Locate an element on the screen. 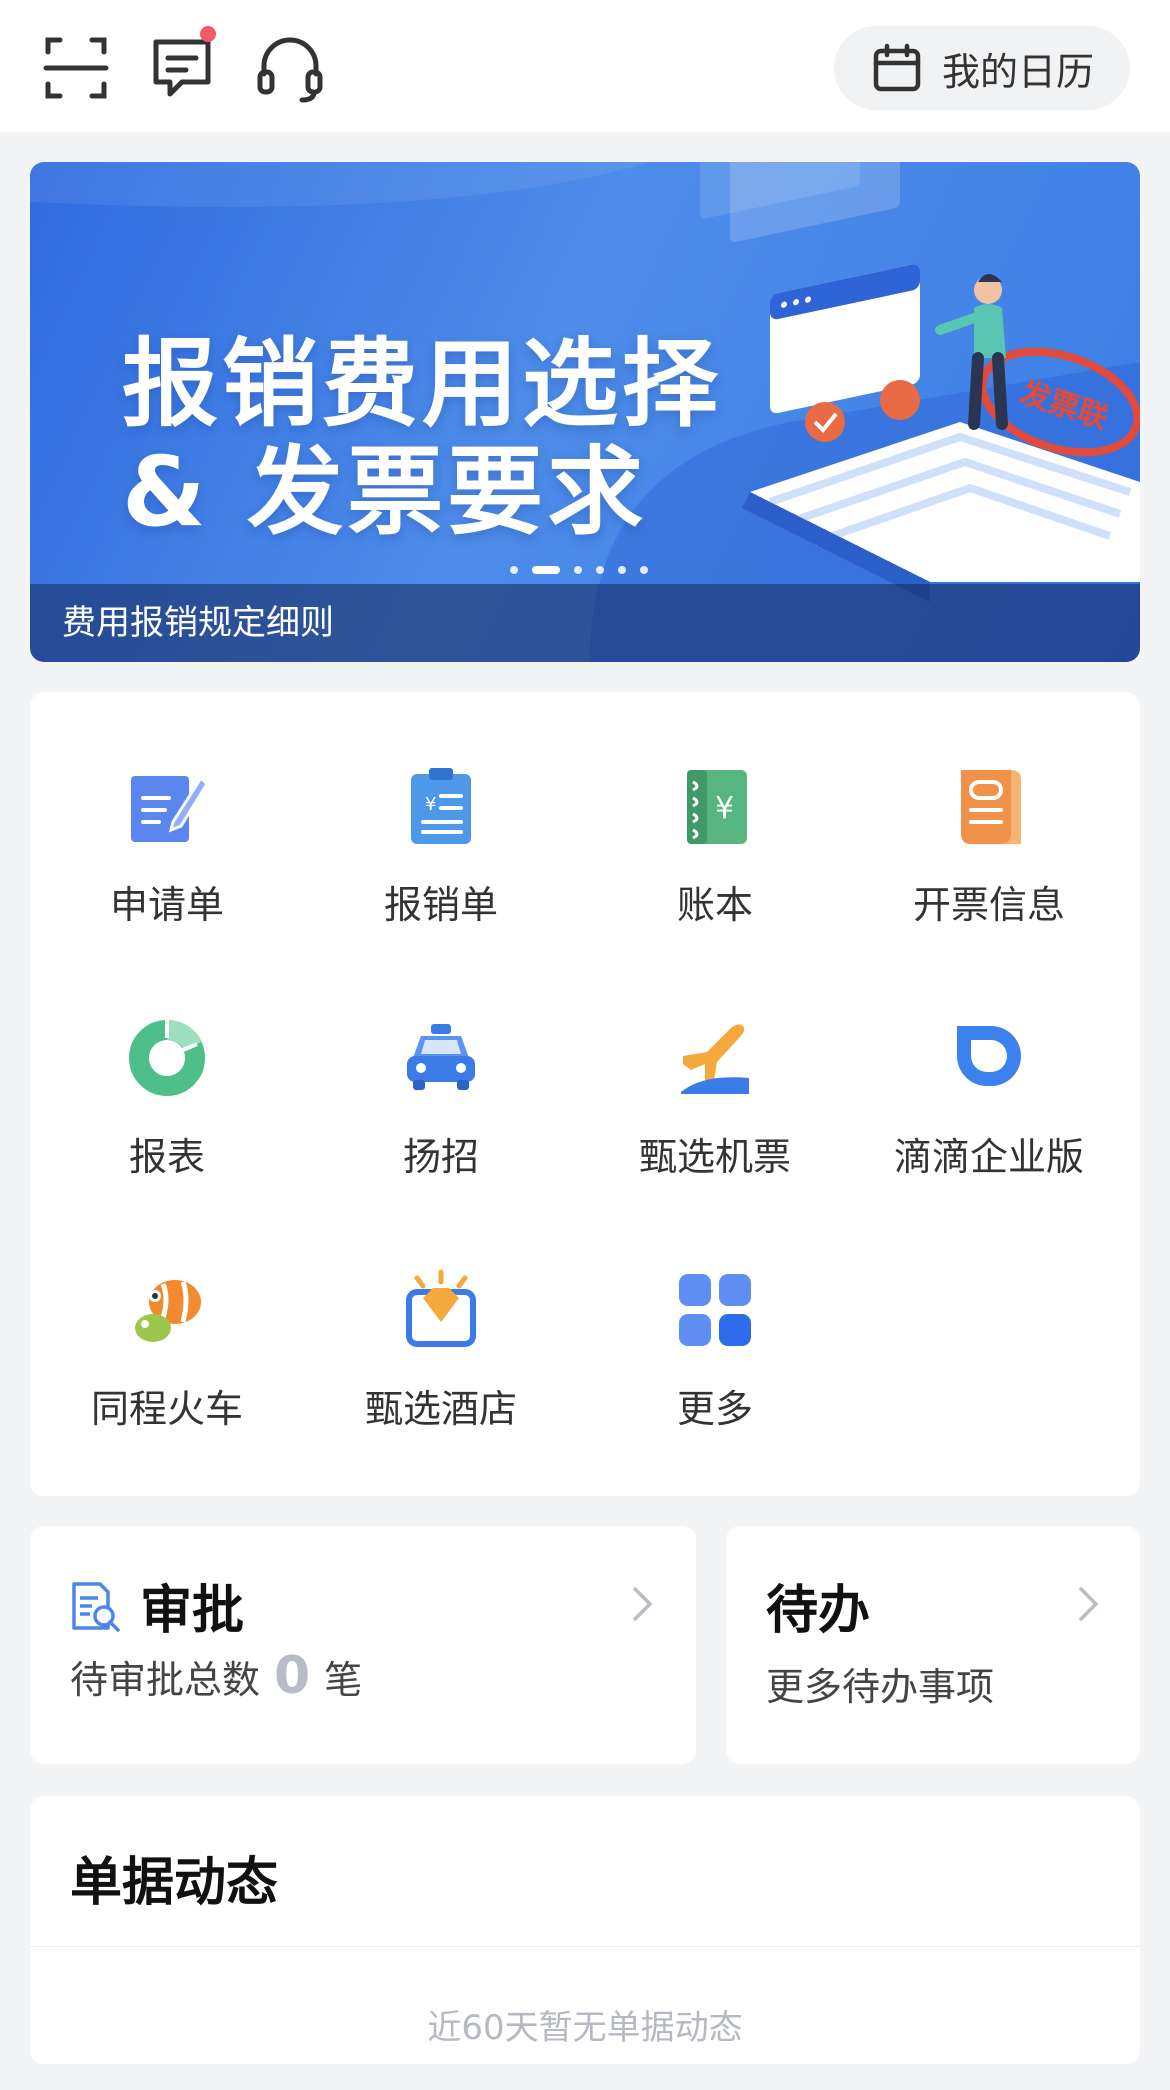 This screenshot has width=1170, height=2090. divider is located at coordinates (585, 1946).